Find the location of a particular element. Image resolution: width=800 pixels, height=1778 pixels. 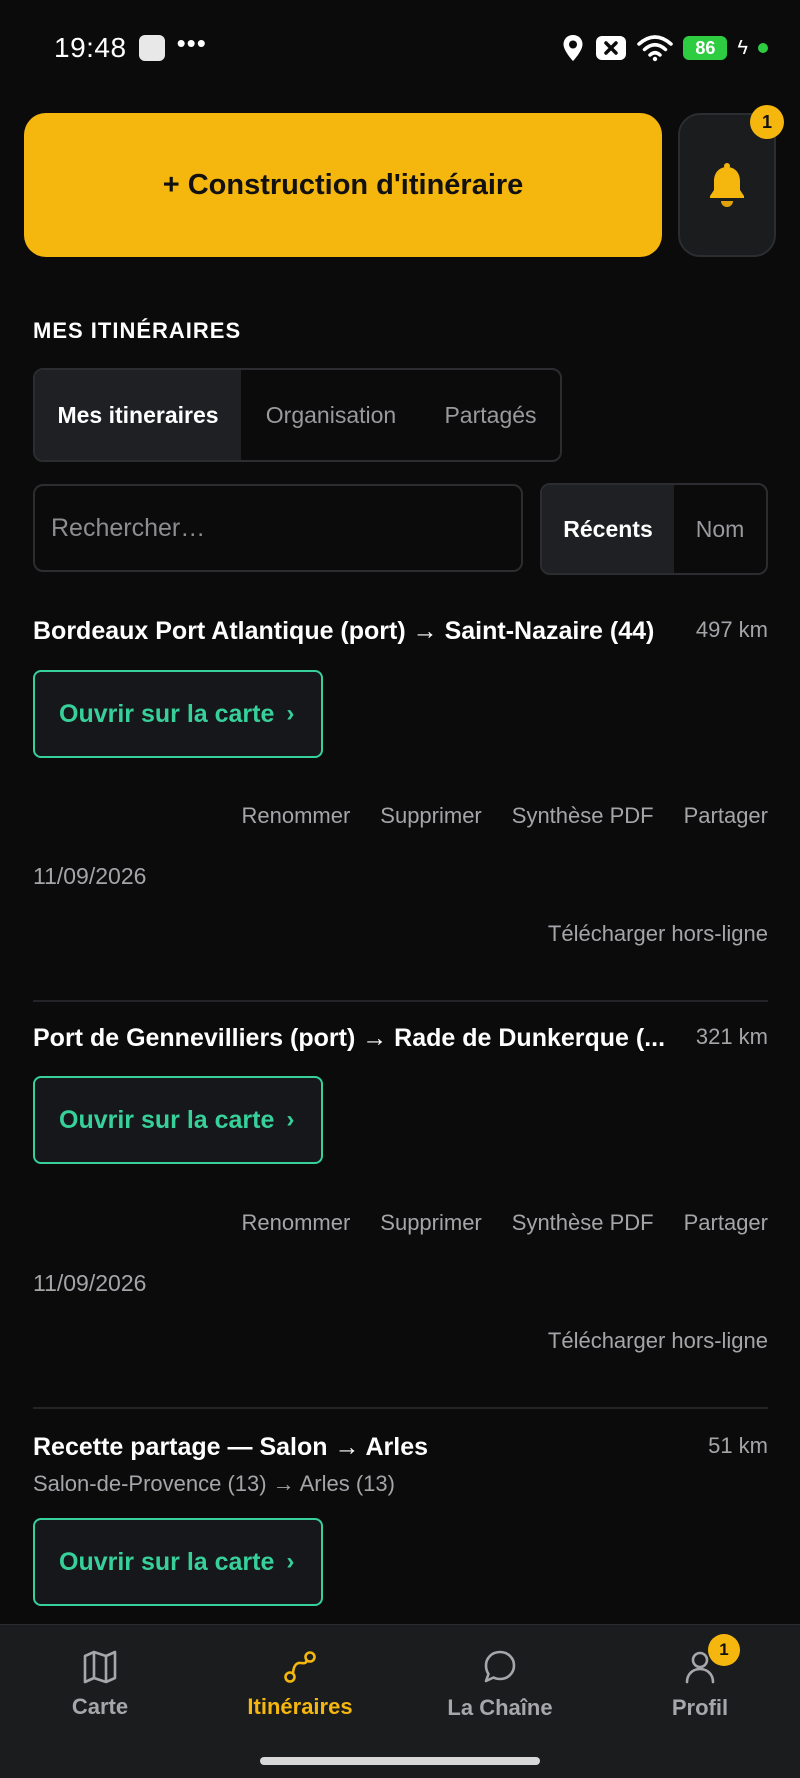

search-input is located at coordinates (286, 528).